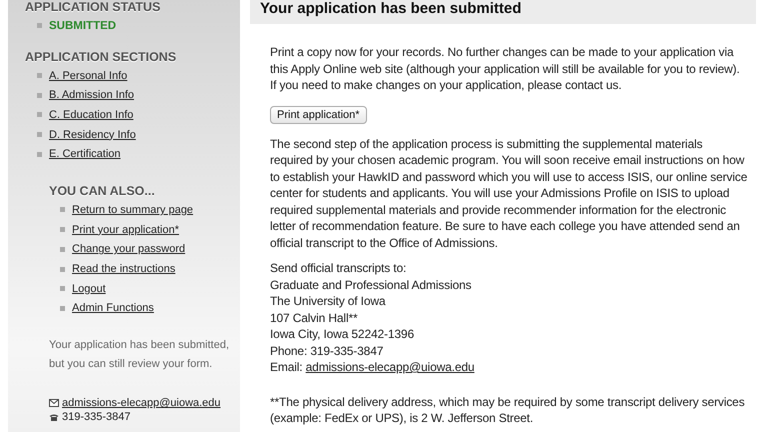  I want to click on section-link: C. Education Info, so click(91, 114).